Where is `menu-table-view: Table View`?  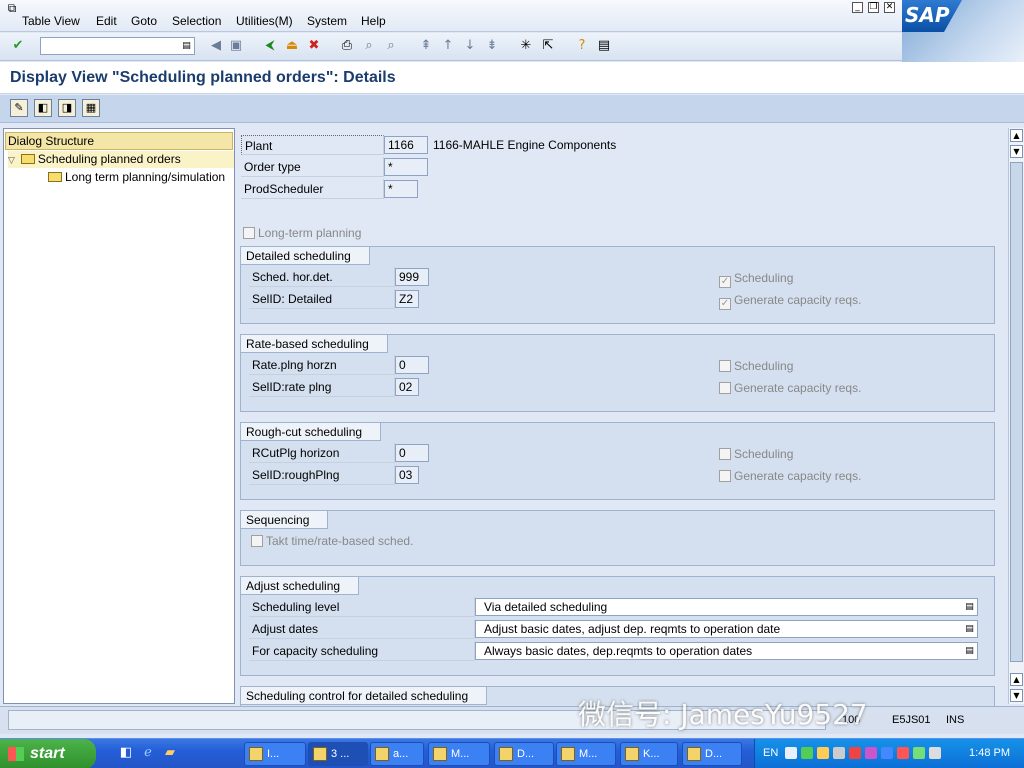 menu-table-view: Table View is located at coordinates (51, 21).